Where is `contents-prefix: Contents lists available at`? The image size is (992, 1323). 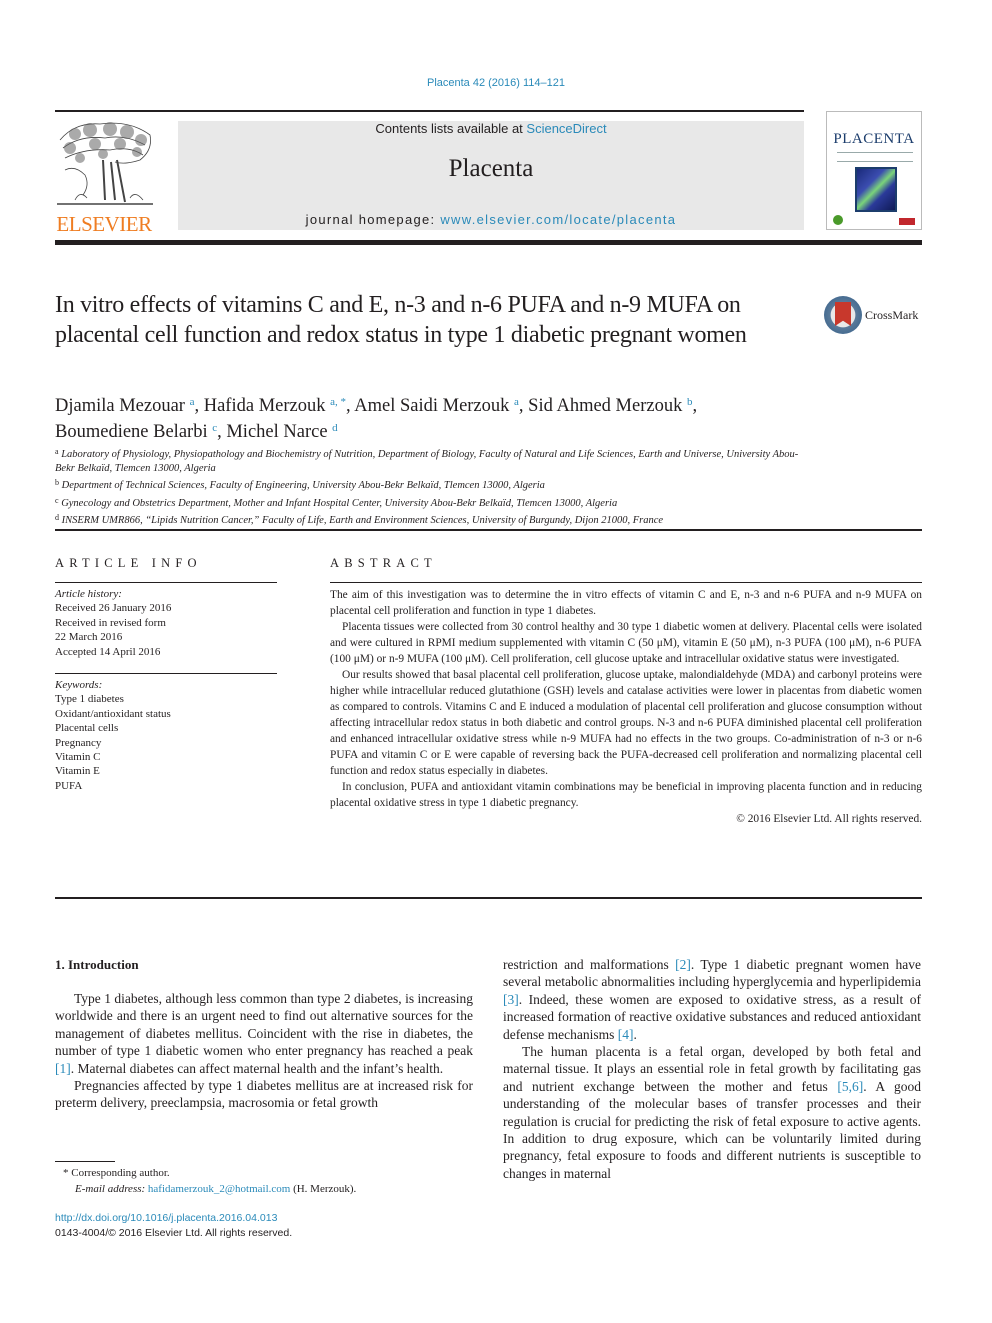 contents-prefix: Contents lists available at is located at coordinates (451, 128).